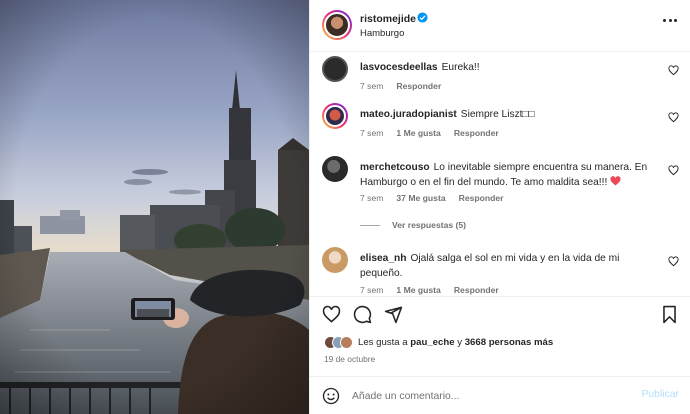 Image resolution: width=690 pixels, height=414 pixels. Describe the element at coordinates (349, 359) in the screenshot. I see `post-date: 19 de octubre` at that location.